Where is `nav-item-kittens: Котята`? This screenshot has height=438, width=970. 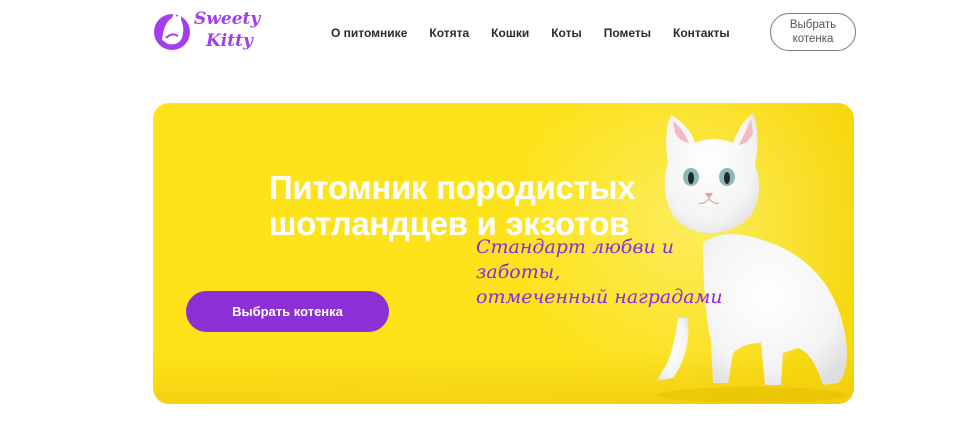
nav-item-kittens: Котята is located at coordinates (449, 33).